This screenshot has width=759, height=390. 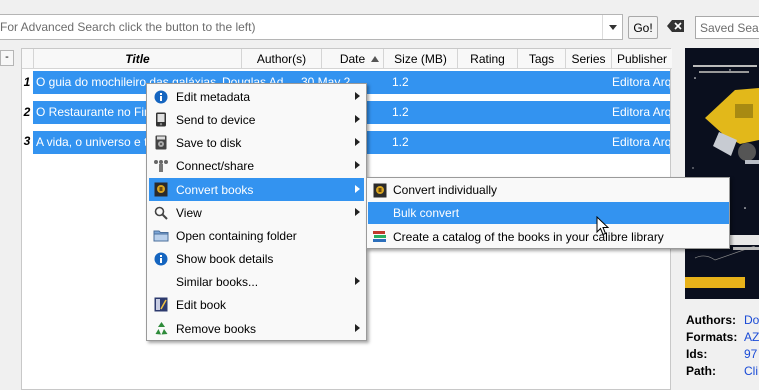 I want to click on menu-item-label: Remove books, so click(x=216, y=328).